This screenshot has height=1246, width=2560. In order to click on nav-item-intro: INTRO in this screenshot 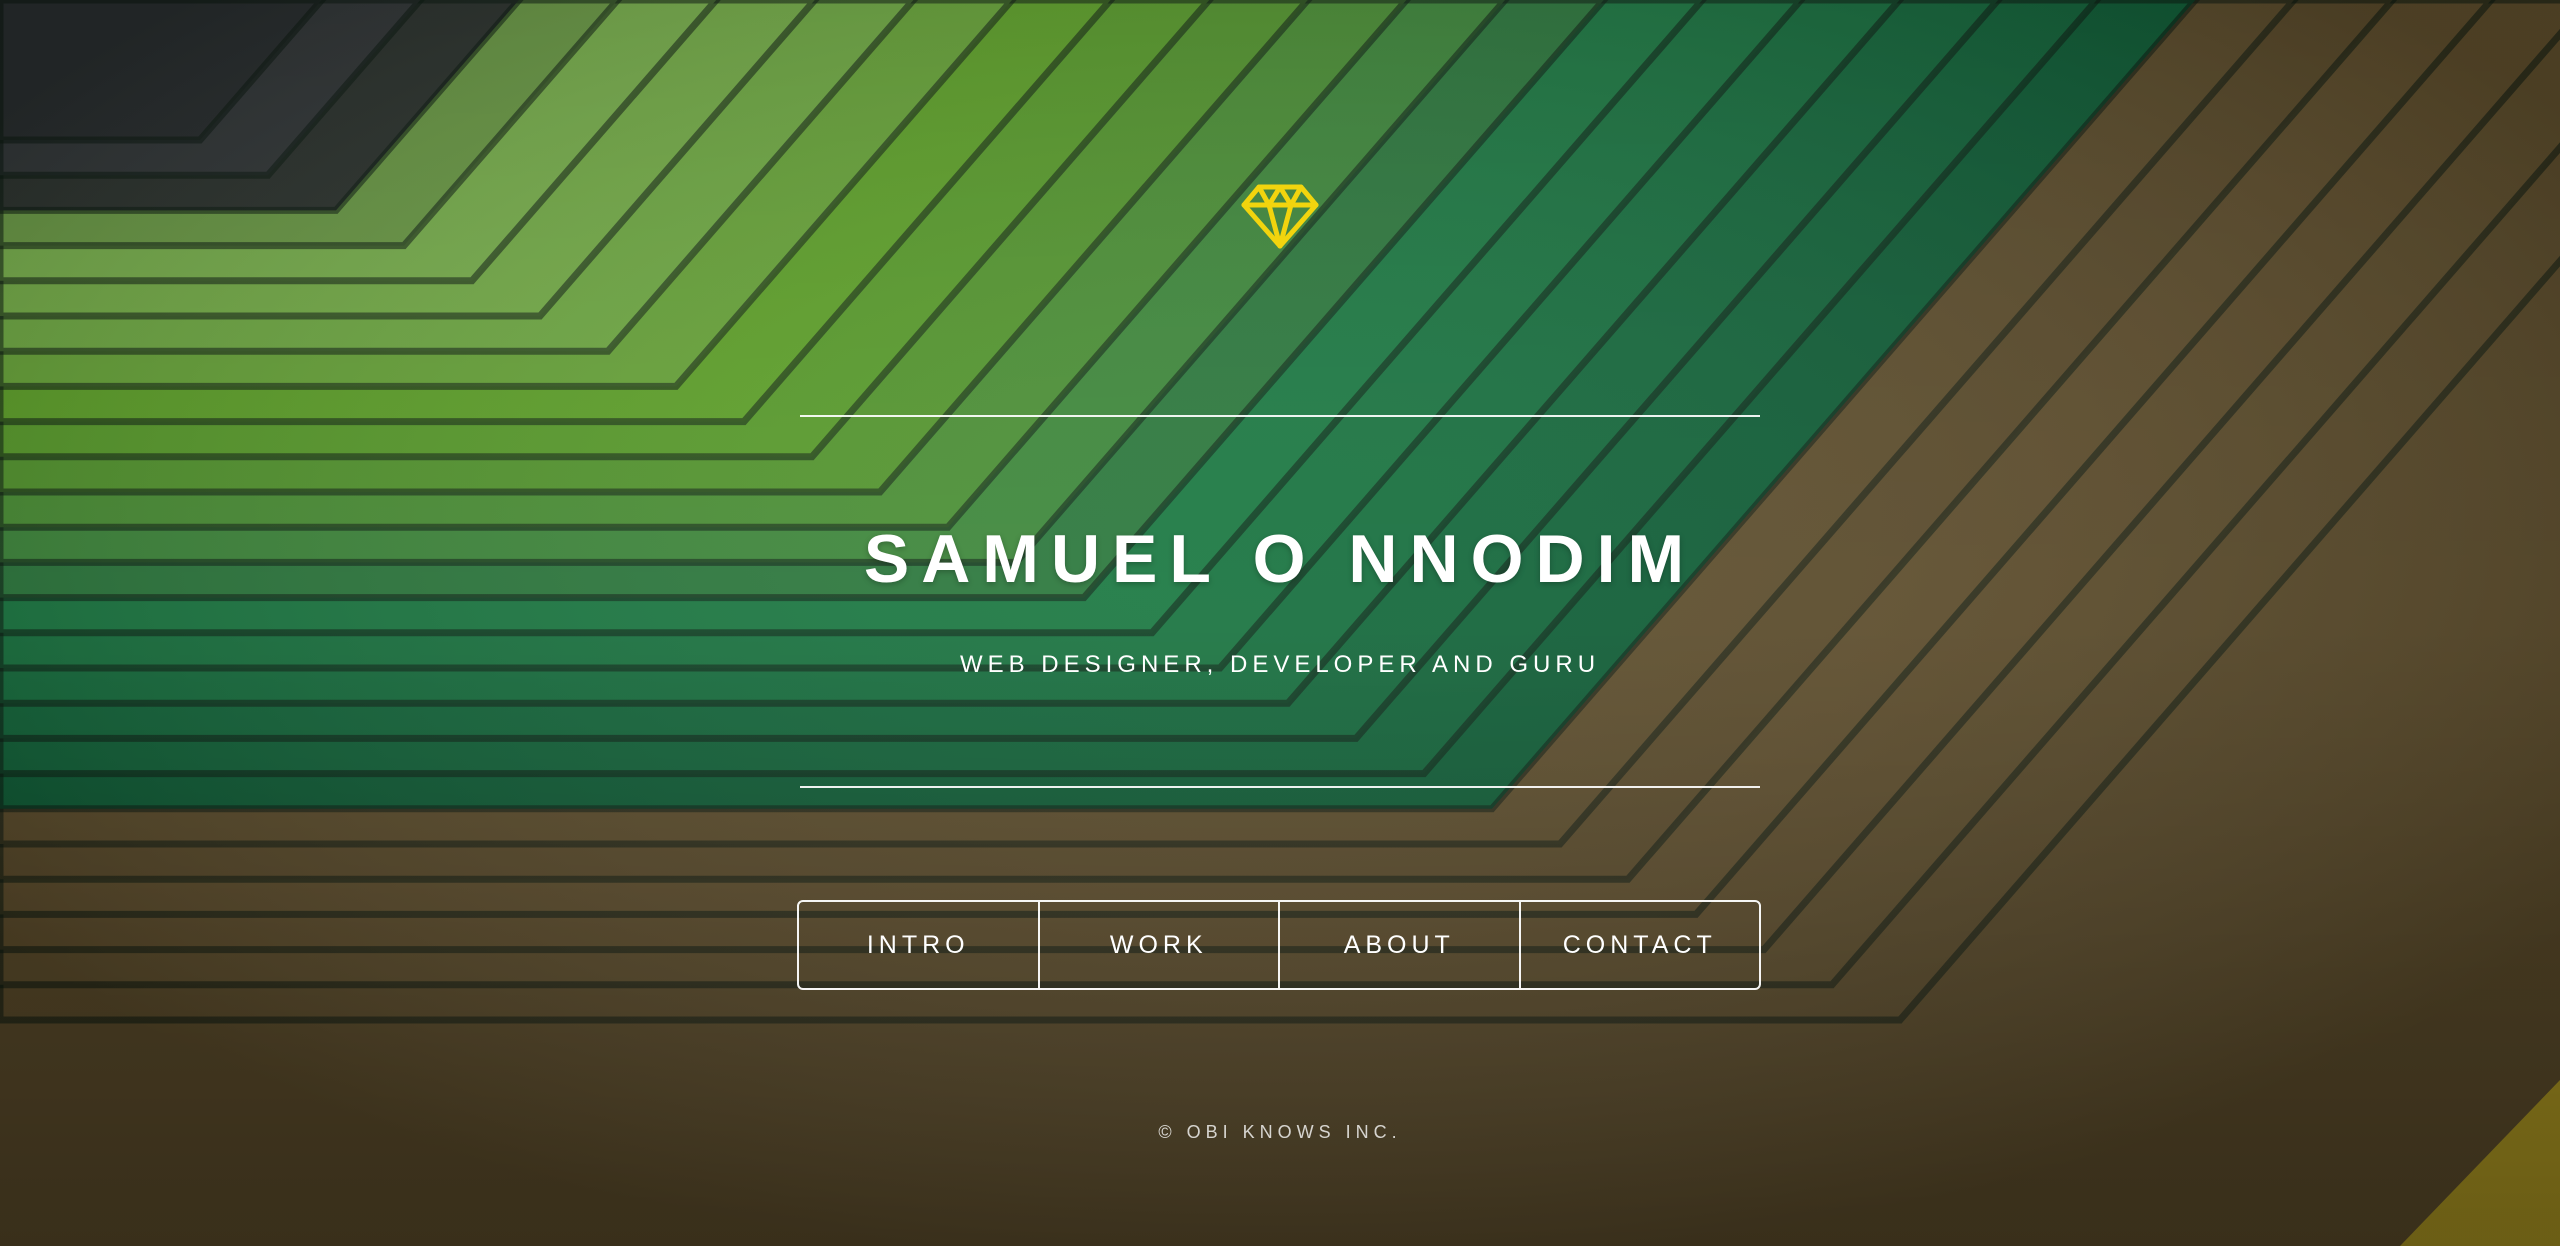, I will do `click(919, 945)`.